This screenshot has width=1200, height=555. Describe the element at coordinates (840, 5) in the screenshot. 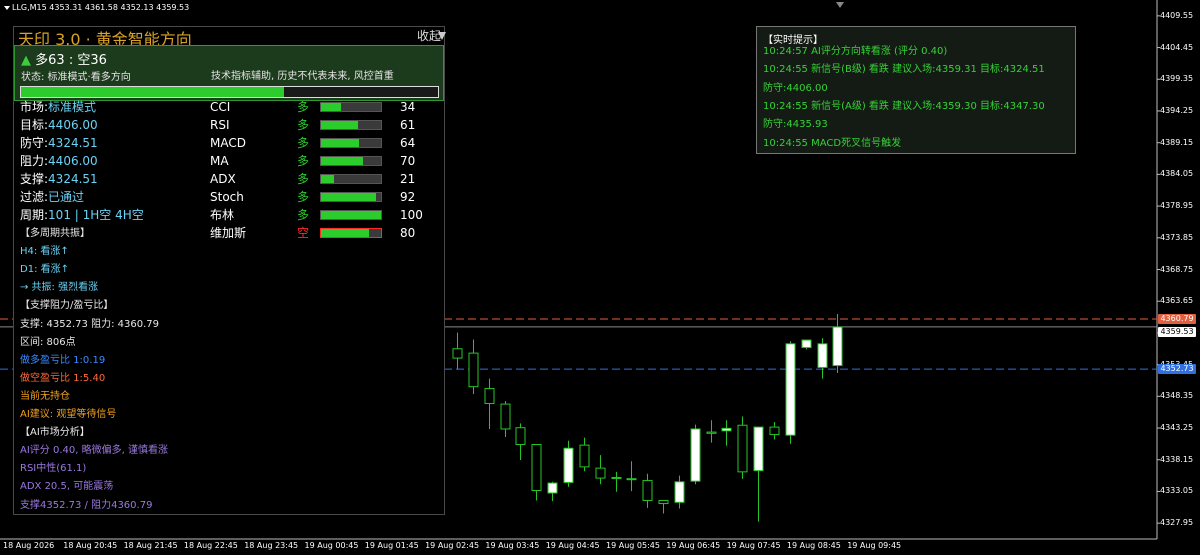

I see `one-click-trading-toggle-icon` at that location.